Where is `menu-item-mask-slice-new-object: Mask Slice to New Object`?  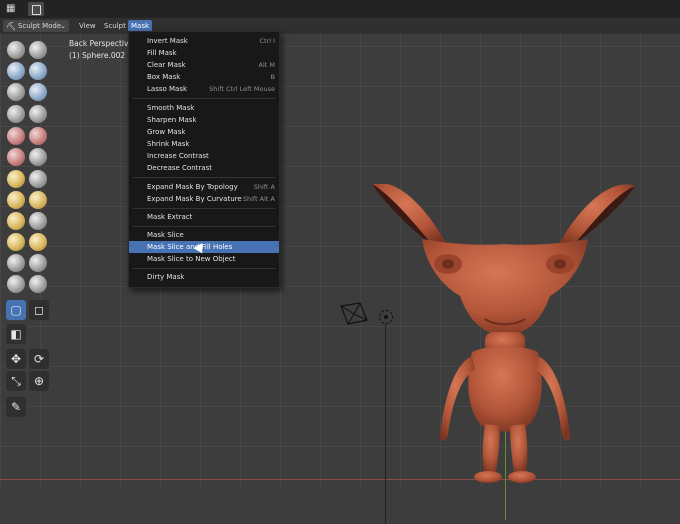
menu-item-mask-slice-new-object: Mask Slice to New Object is located at coordinates (204, 259).